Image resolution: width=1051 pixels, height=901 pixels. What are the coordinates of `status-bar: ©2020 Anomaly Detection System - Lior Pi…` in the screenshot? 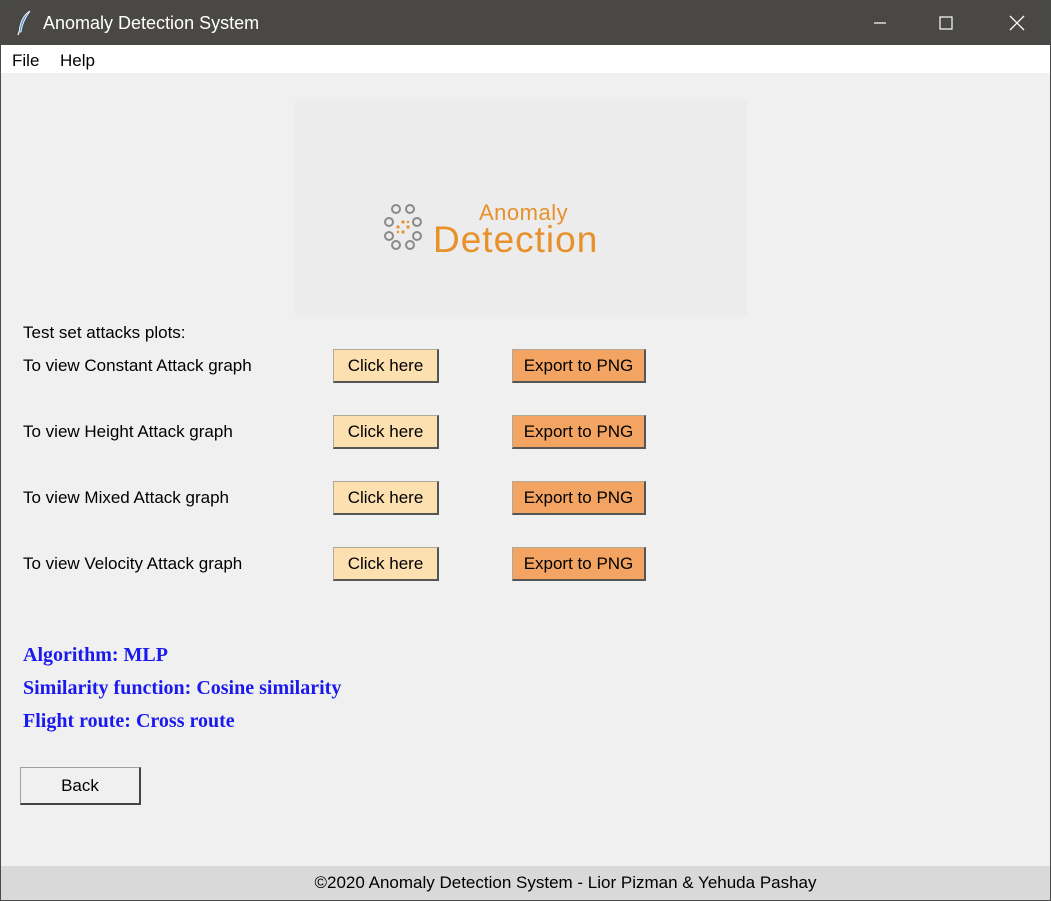 It's located at (525, 883).